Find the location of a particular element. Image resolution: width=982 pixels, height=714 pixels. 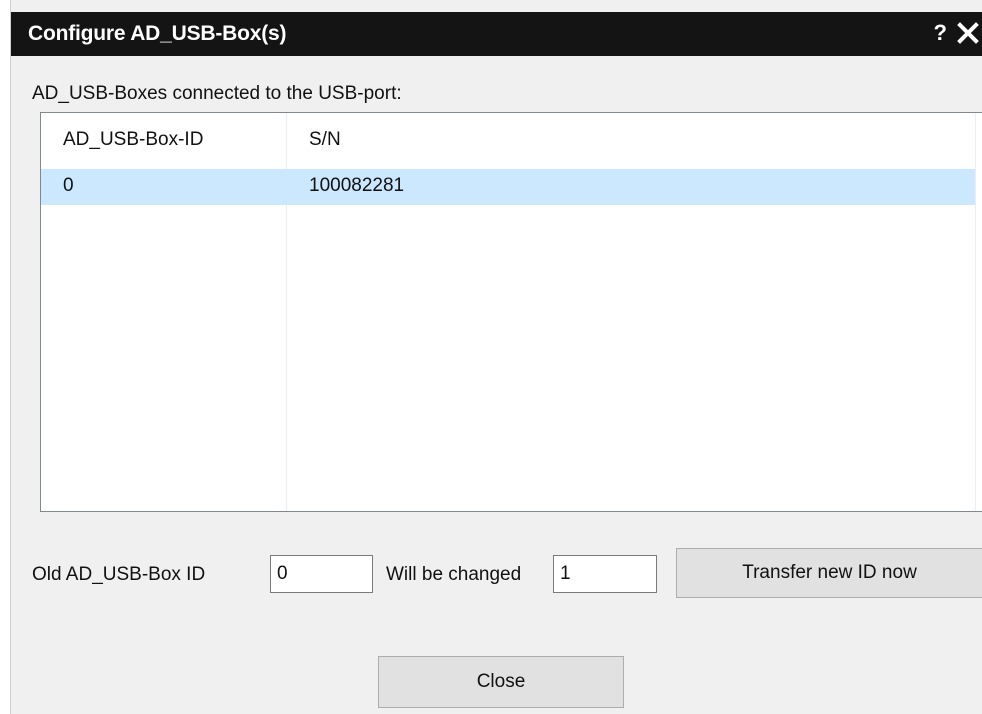

usb-boxes-label: AD_USB-Boxes connected to the USB-port: is located at coordinates (217, 93).